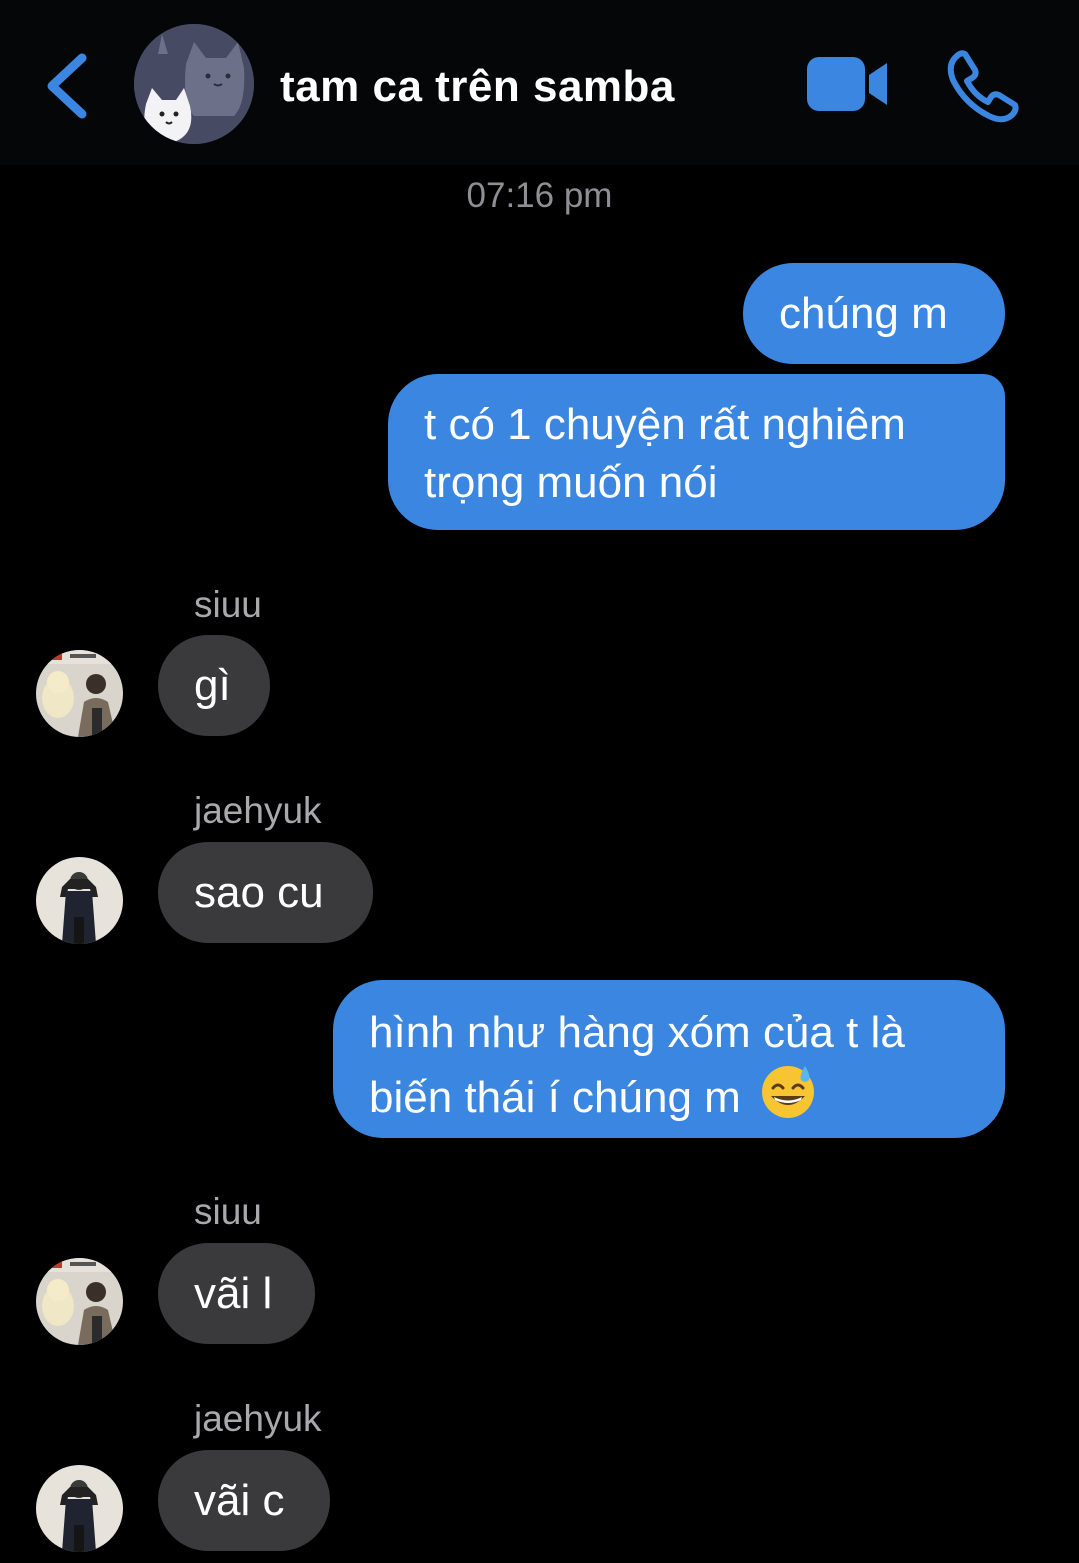  I want to click on chevron-left-icon, so click(67, 86).